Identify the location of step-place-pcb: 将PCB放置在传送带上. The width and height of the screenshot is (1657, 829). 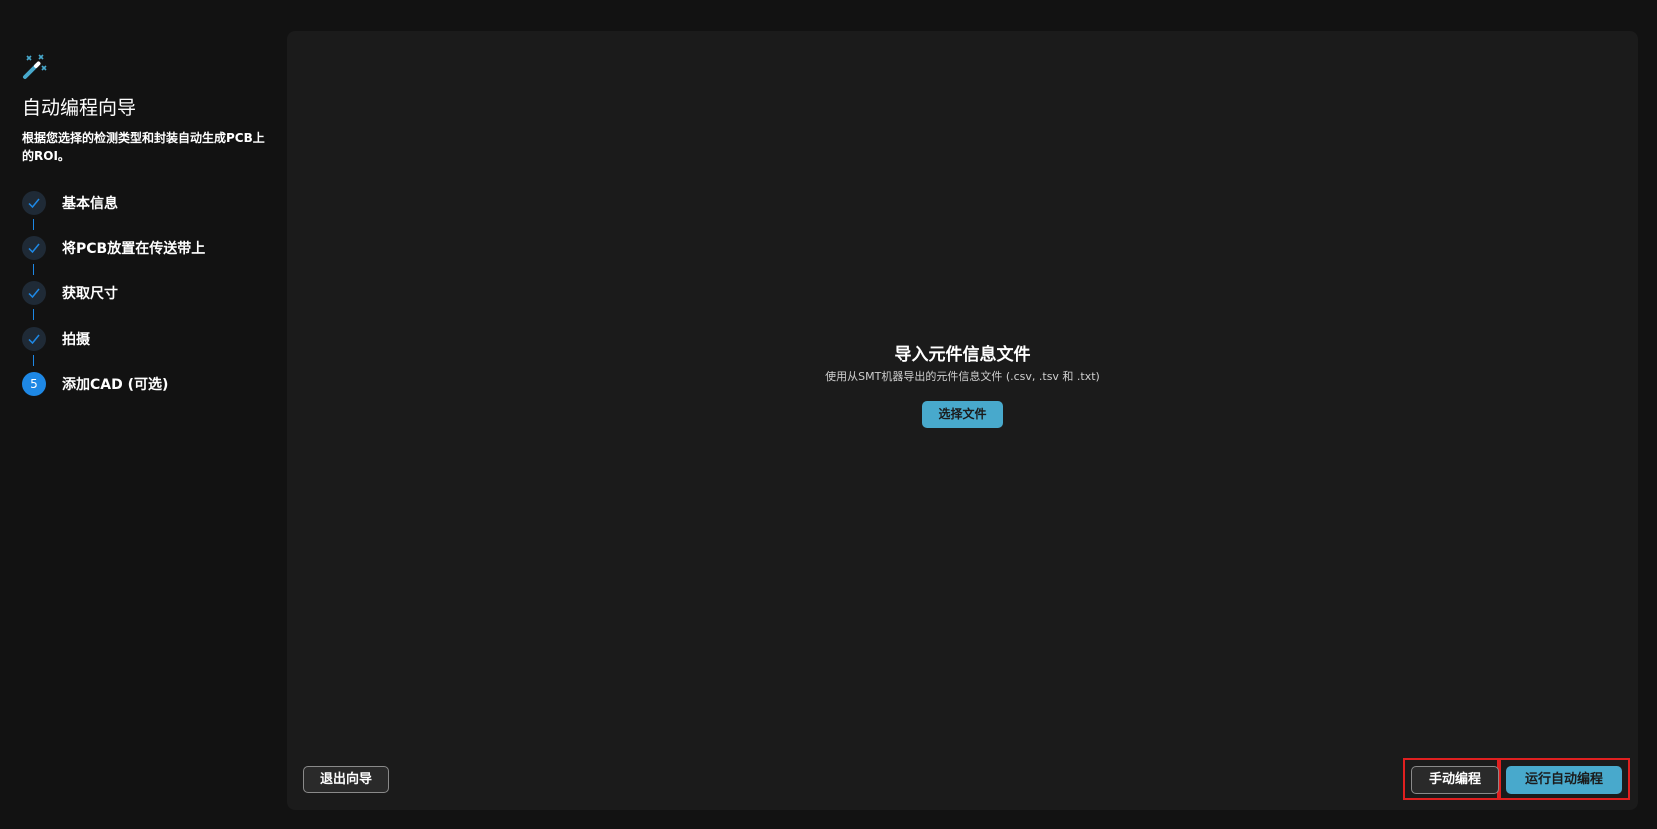
(147, 248).